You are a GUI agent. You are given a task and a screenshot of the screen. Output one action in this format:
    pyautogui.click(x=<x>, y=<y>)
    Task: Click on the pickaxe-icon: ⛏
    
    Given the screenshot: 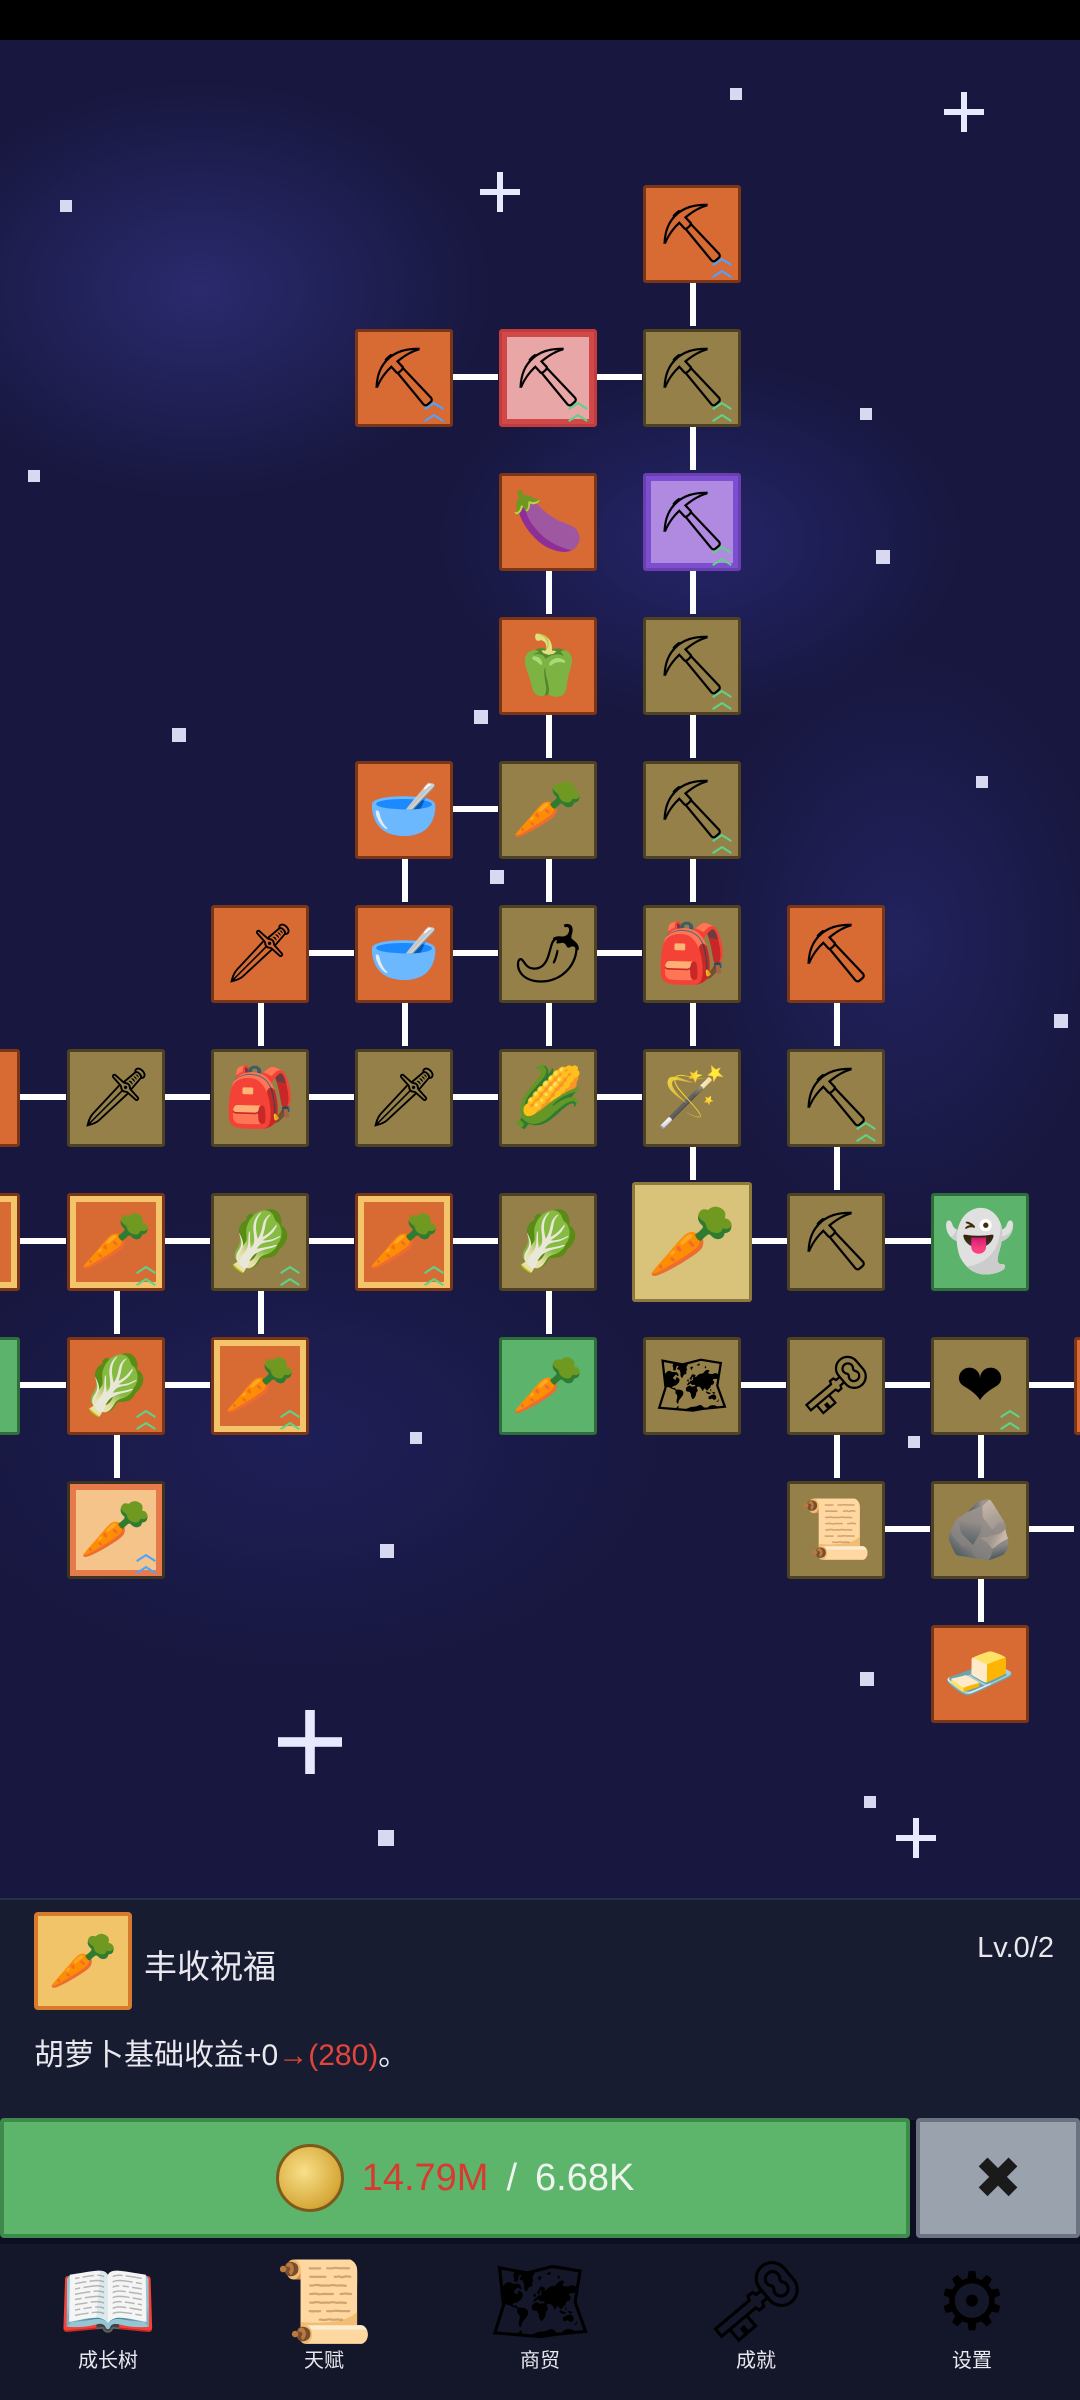 What is the action you would take?
    pyautogui.click(x=836, y=953)
    